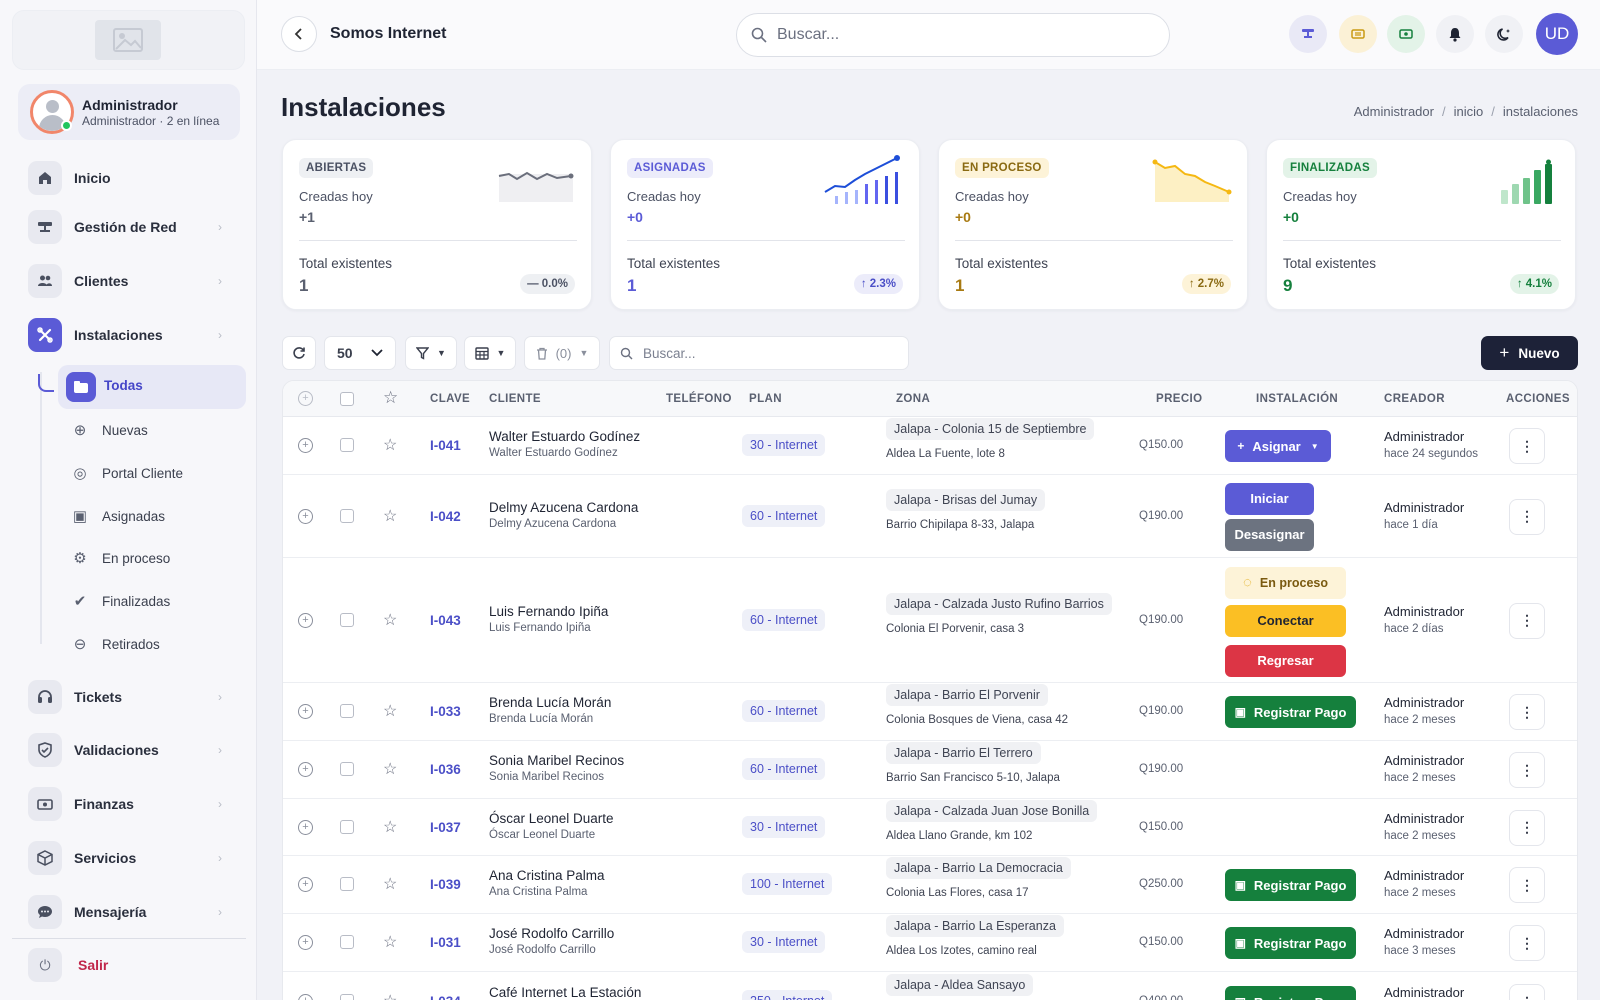 The image size is (1600, 1000). What do you see at coordinates (556, 760) in the screenshot?
I see `client-name: Sonia Maribel Recinos` at bounding box center [556, 760].